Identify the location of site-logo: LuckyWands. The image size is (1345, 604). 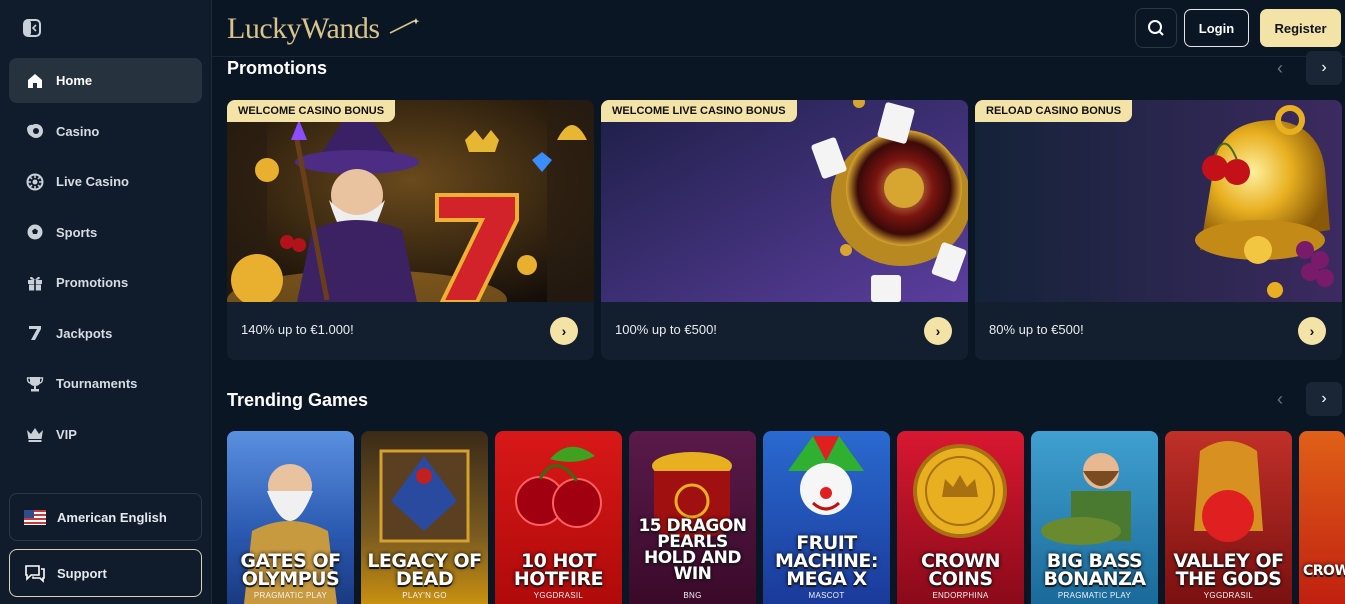
(303, 29).